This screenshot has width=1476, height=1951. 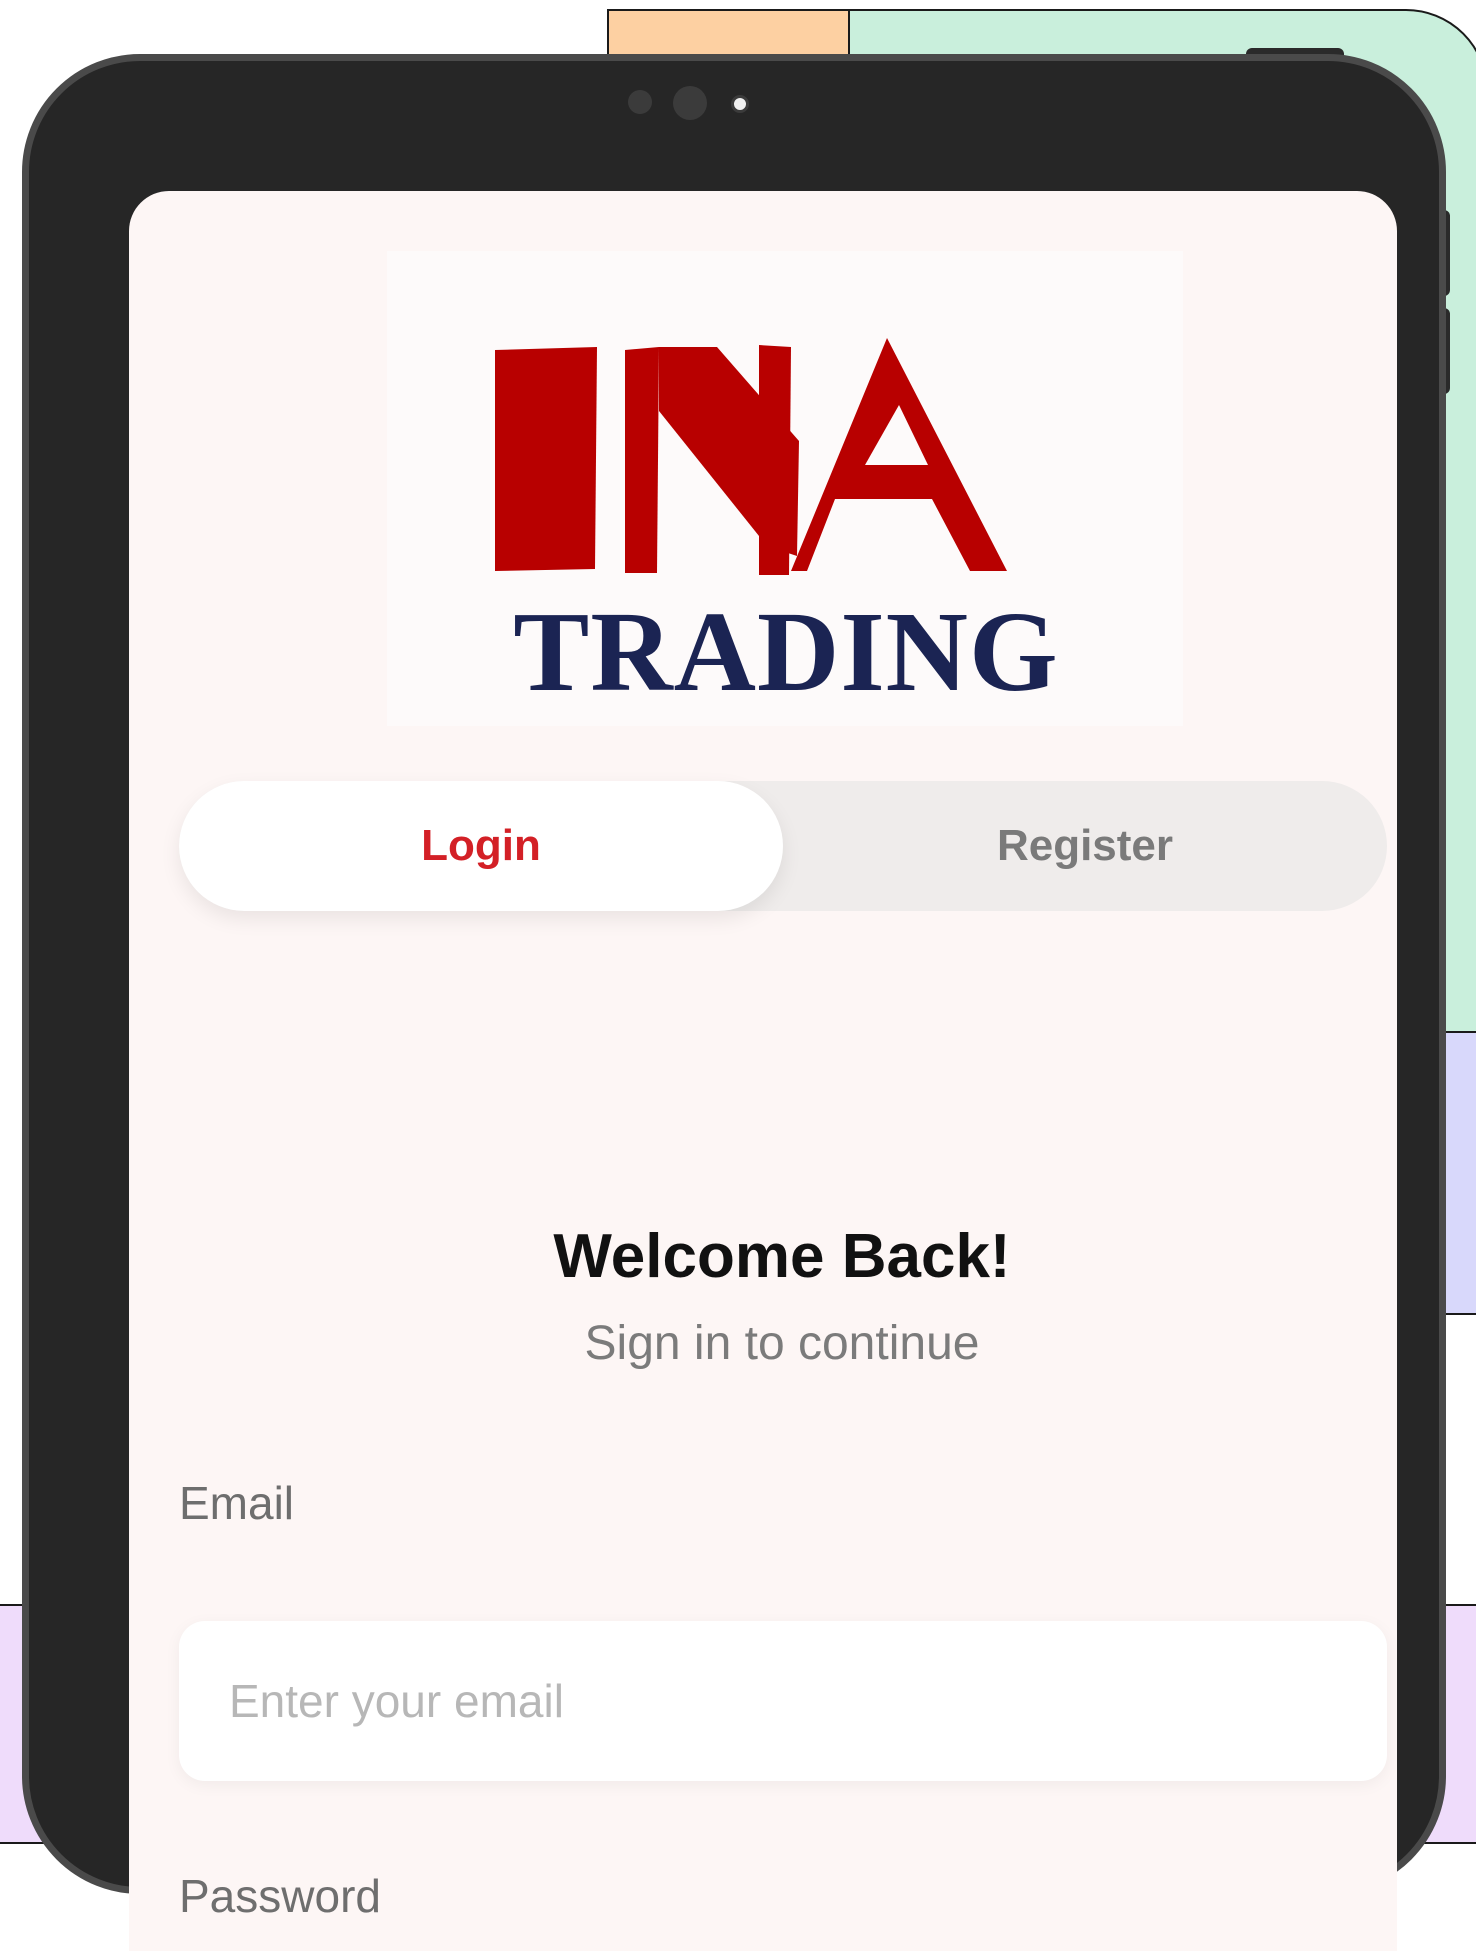 I want to click on password-label: Password, so click(x=280, y=1896).